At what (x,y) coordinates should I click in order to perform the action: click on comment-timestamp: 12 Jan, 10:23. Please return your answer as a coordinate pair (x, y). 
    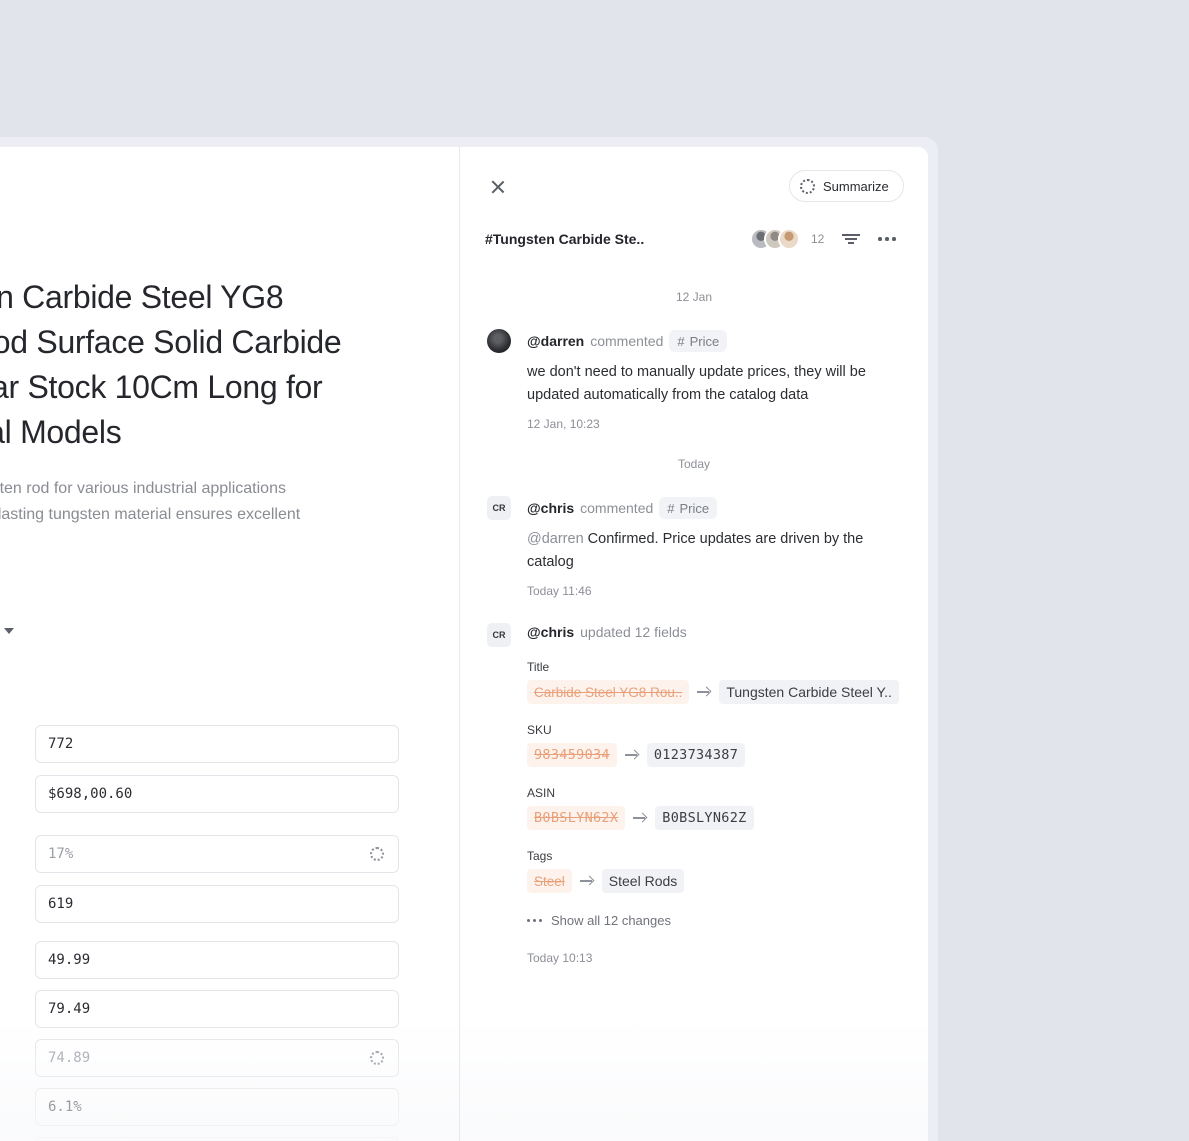
    Looking at the image, I should click on (563, 424).